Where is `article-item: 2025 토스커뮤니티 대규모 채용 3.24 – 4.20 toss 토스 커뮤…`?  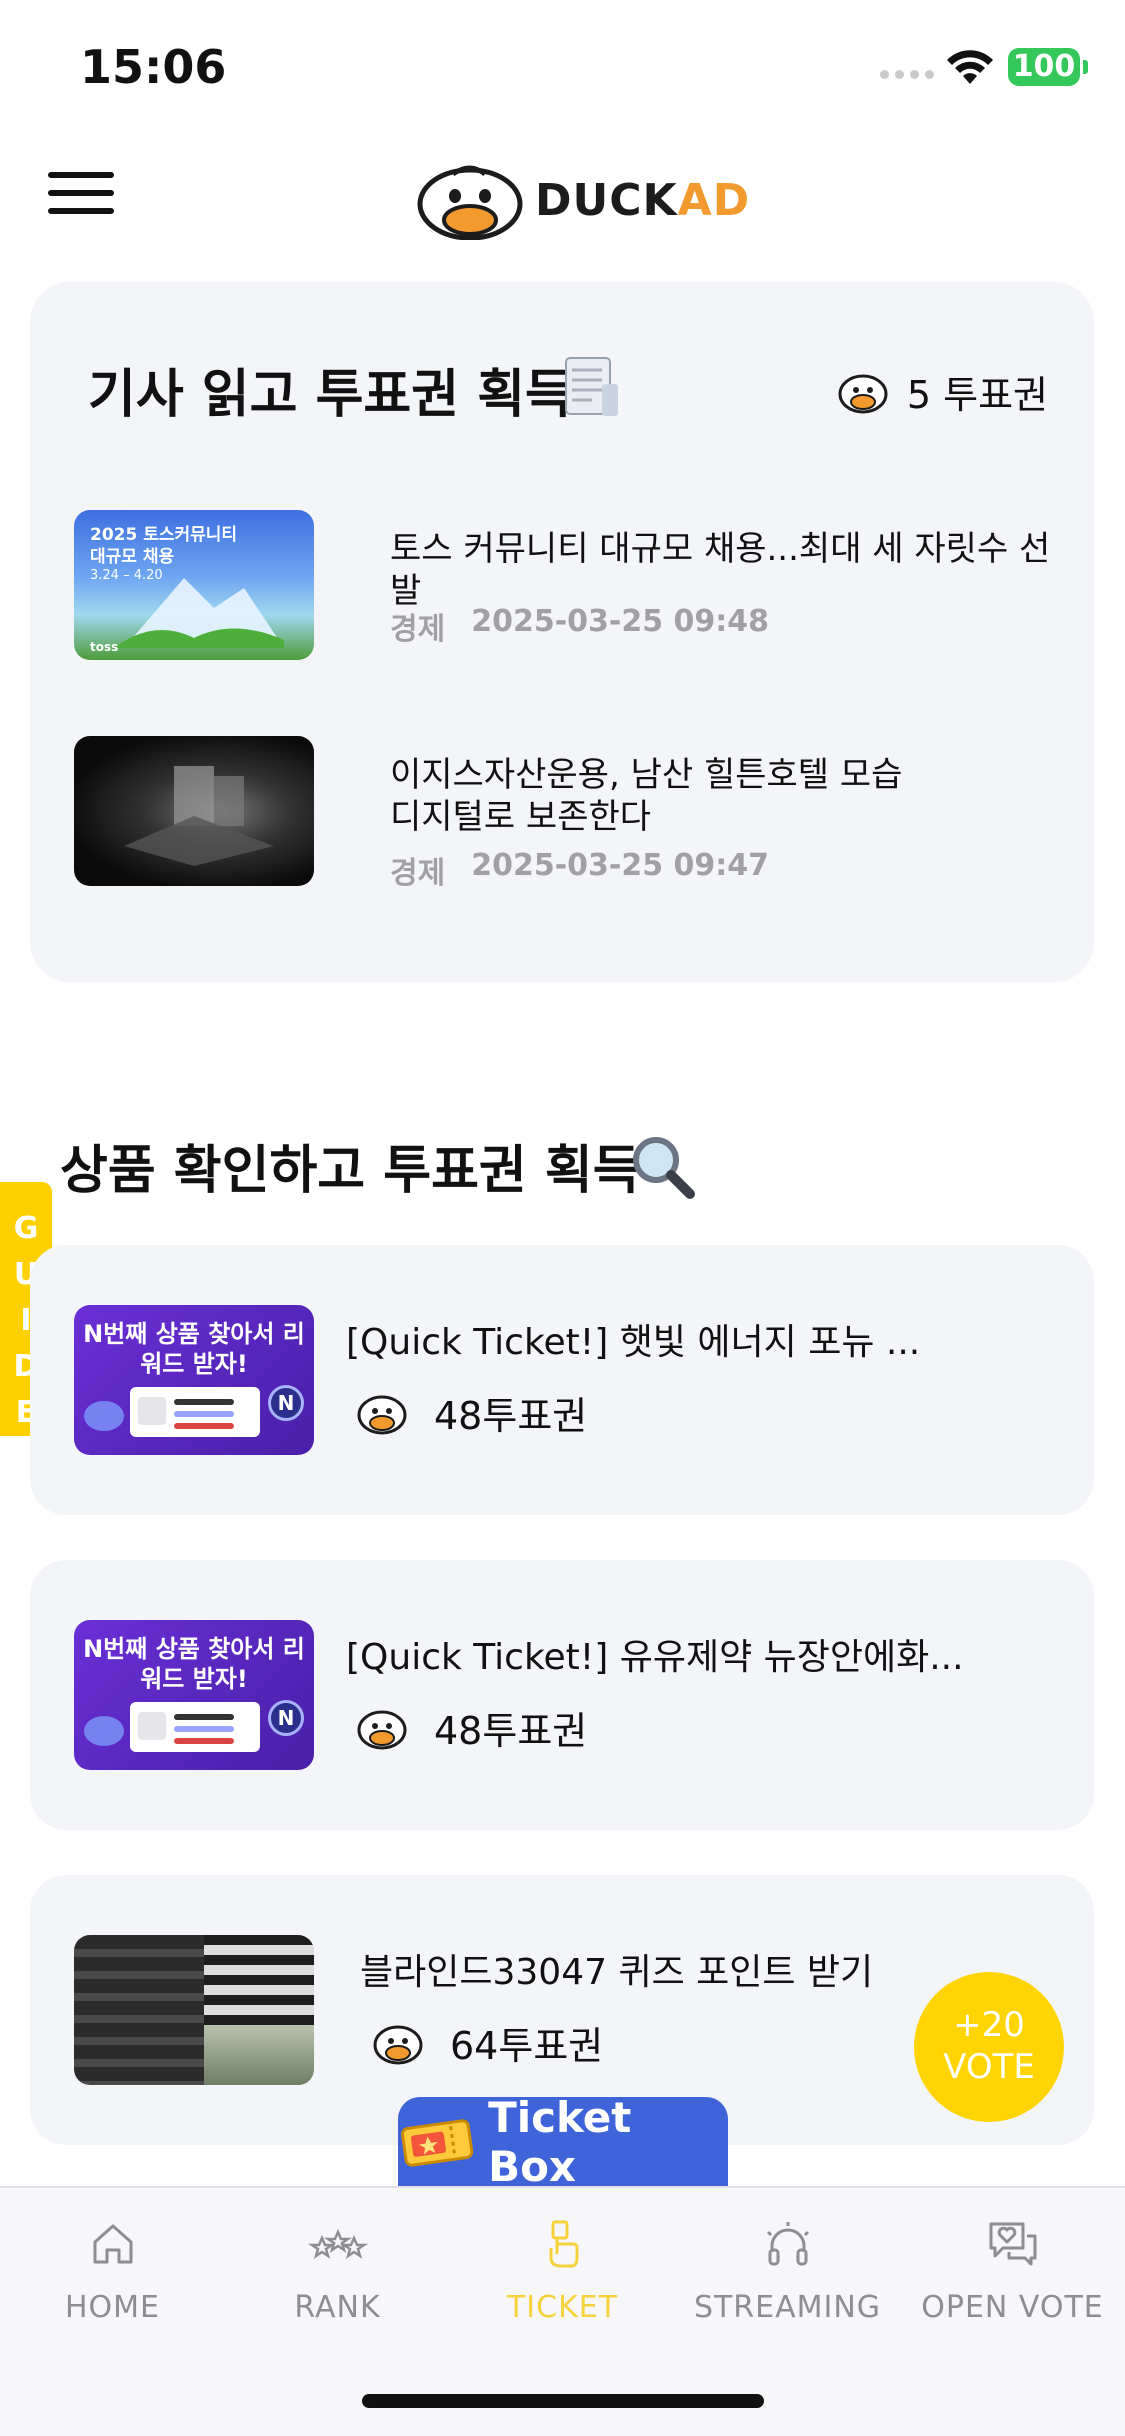 article-item: 2025 토스커뮤니티 대규모 채용 3.24 – 4.20 toss 토스 커뮤… is located at coordinates (569, 590).